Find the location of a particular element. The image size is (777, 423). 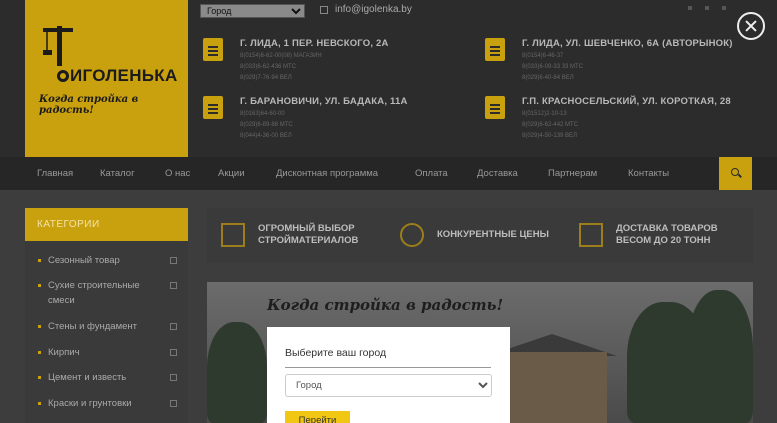

modal-city-select: Город is located at coordinates (388, 385).